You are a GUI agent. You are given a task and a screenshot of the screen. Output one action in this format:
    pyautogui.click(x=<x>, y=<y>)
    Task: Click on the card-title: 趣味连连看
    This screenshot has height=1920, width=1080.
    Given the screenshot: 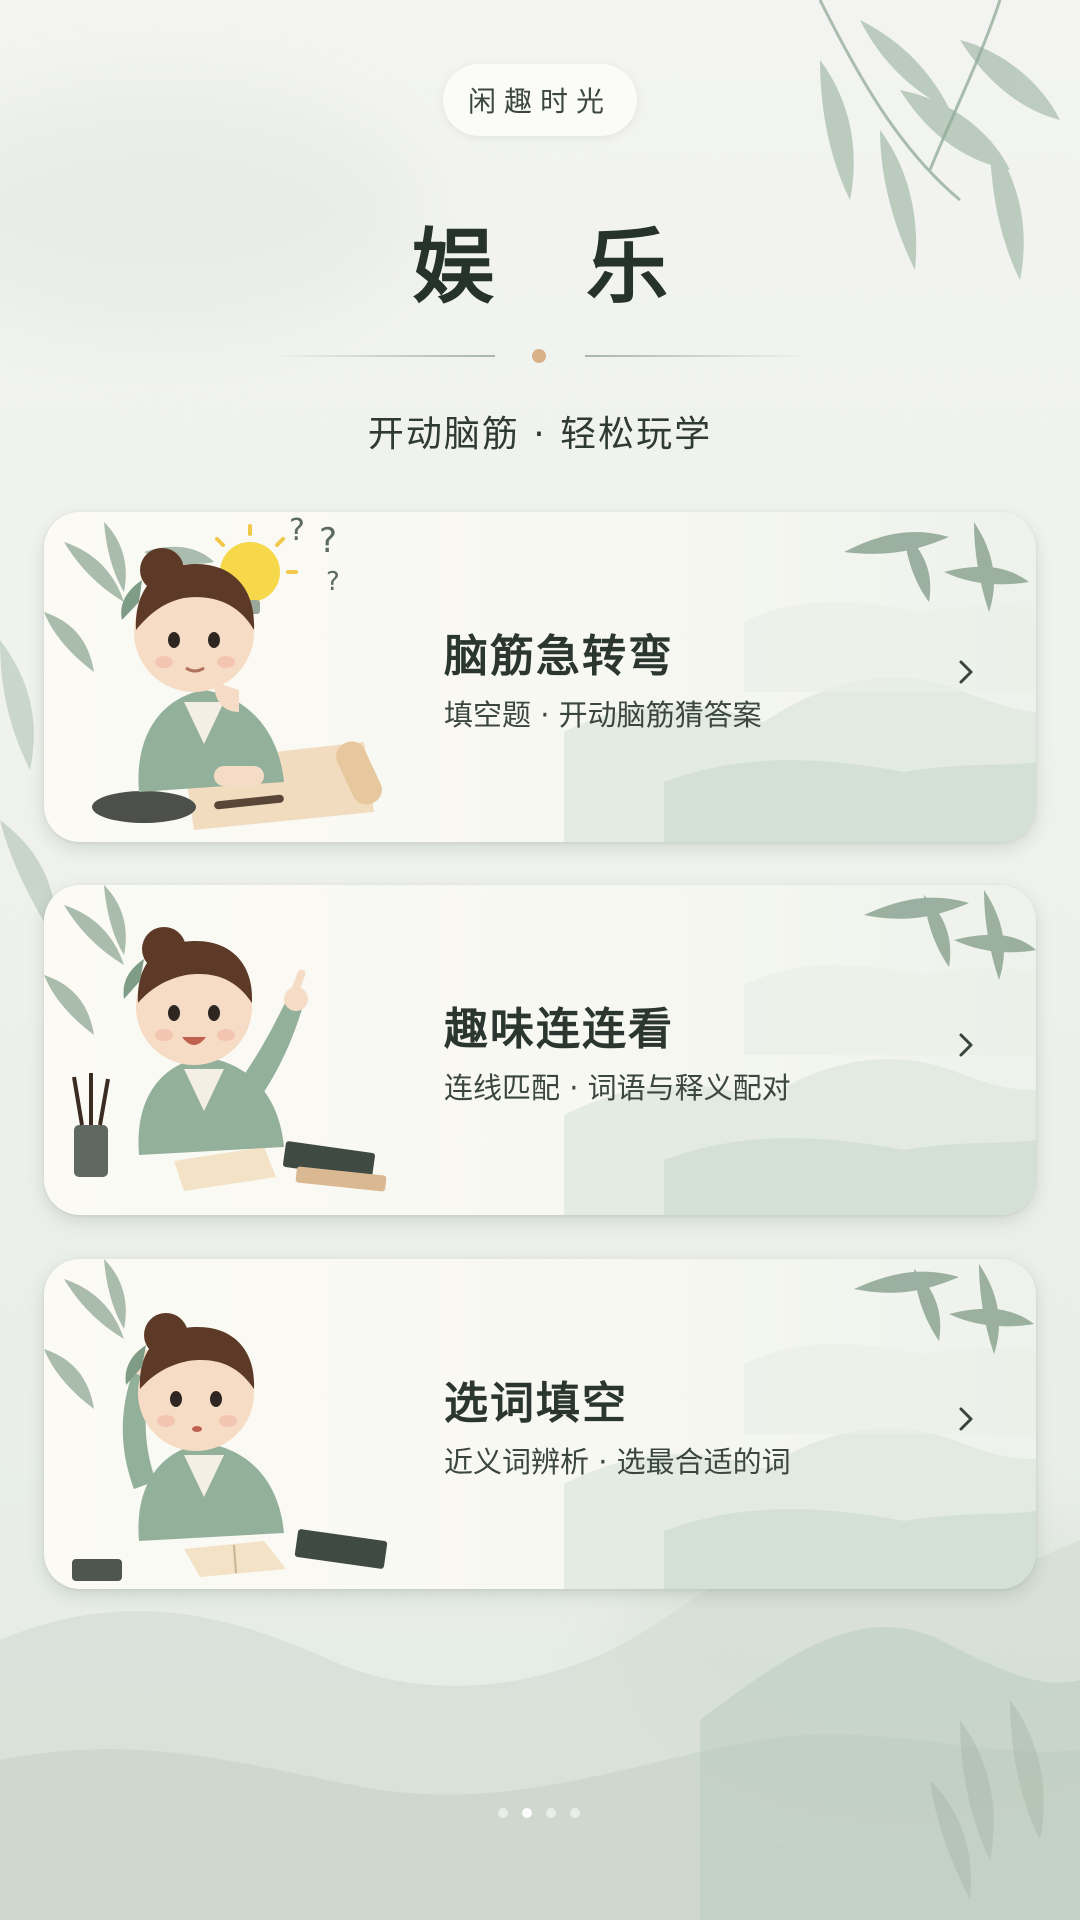 What is the action you would take?
    pyautogui.click(x=559, y=1029)
    